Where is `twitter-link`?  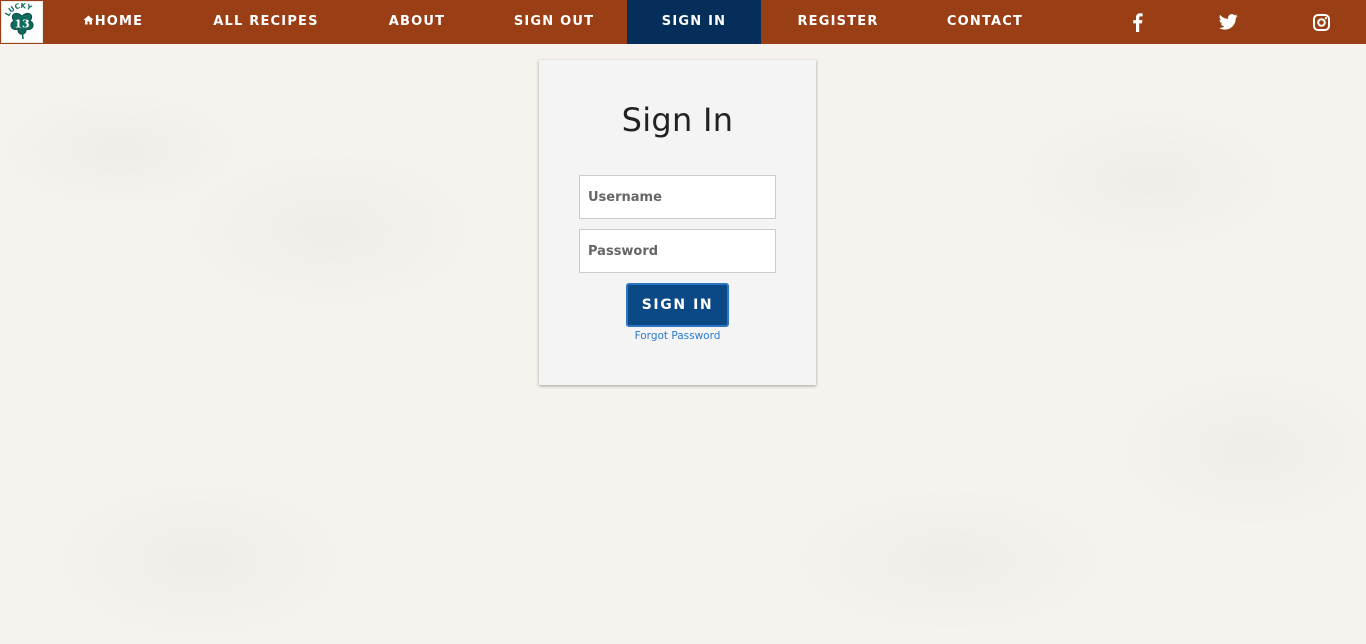
twitter-link is located at coordinates (1228, 22).